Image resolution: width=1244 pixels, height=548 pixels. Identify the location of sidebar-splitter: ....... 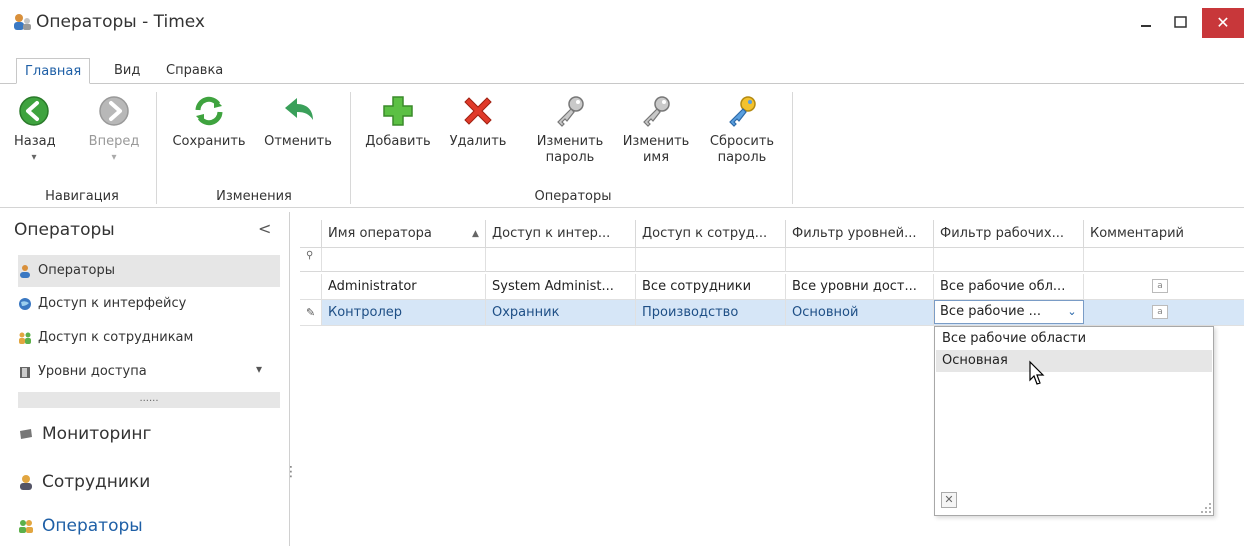
(149, 400).